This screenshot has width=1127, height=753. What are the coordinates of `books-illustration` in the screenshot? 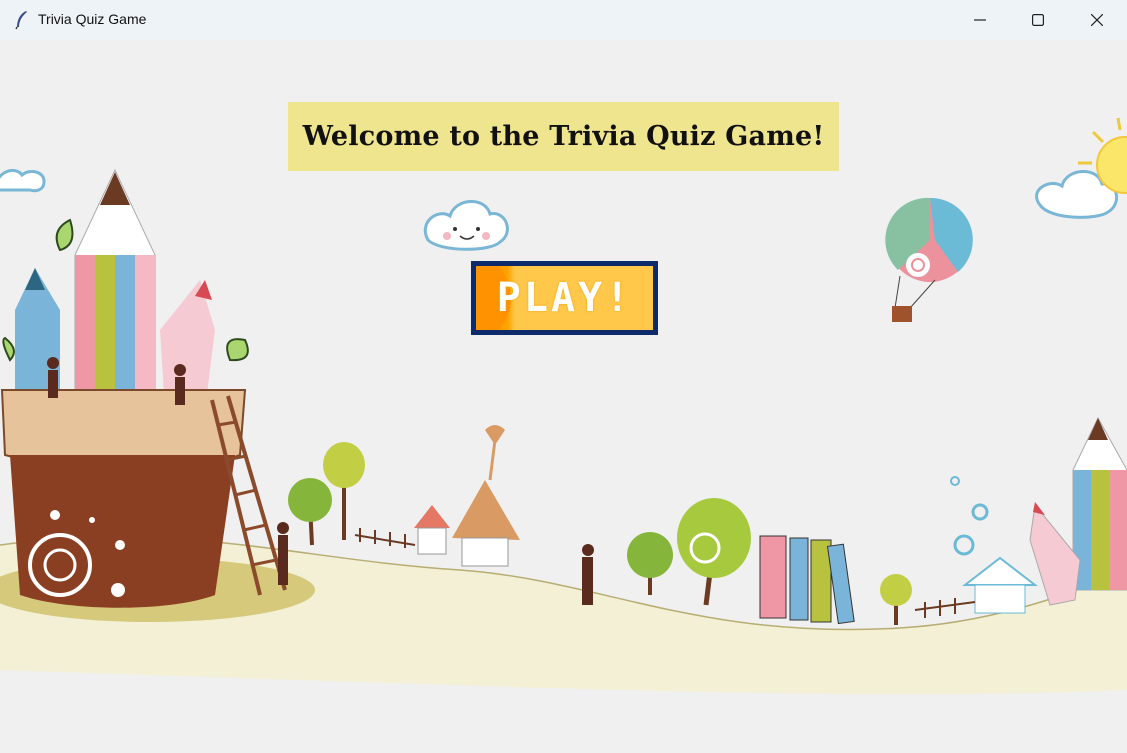 It's located at (807, 580).